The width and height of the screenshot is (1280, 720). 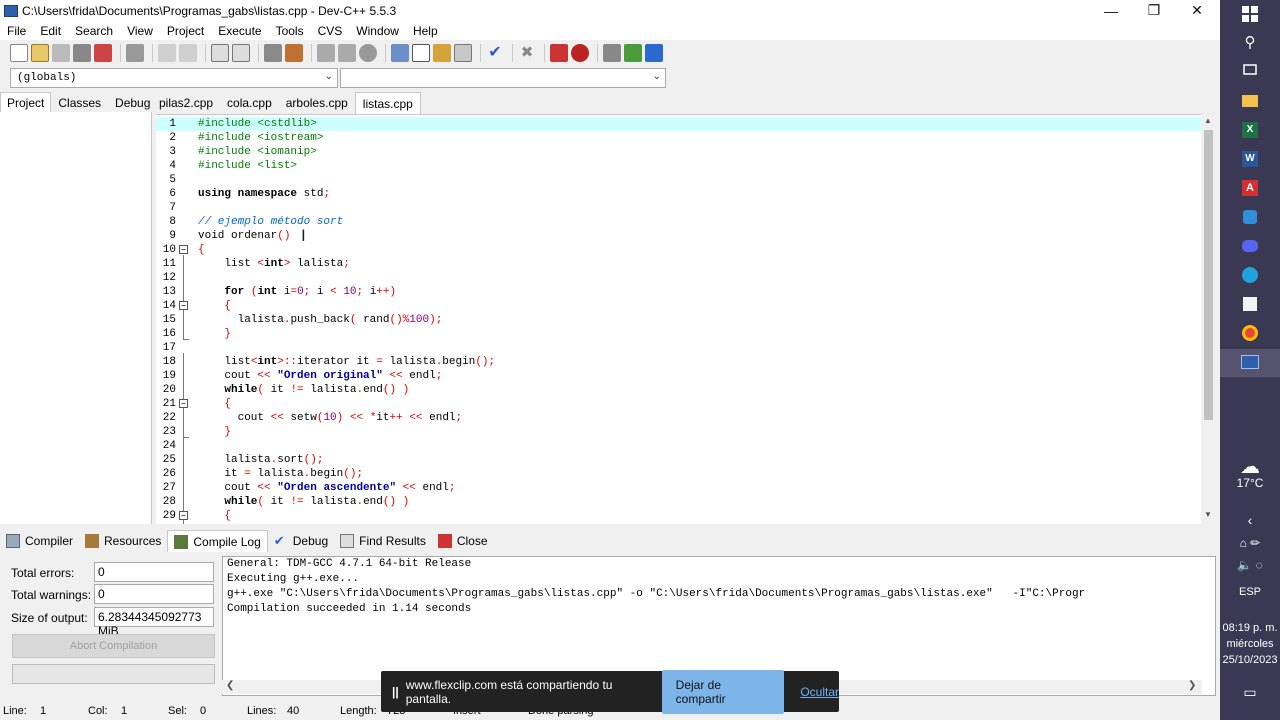 I want to click on restore-button: ❐, so click(x=1154, y=10).